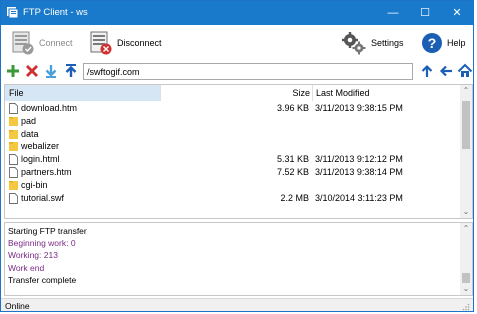 Image resolution: width=477 pixels, height=314 pixels. I want to click on connect-button: Connect, so click(42, 43).